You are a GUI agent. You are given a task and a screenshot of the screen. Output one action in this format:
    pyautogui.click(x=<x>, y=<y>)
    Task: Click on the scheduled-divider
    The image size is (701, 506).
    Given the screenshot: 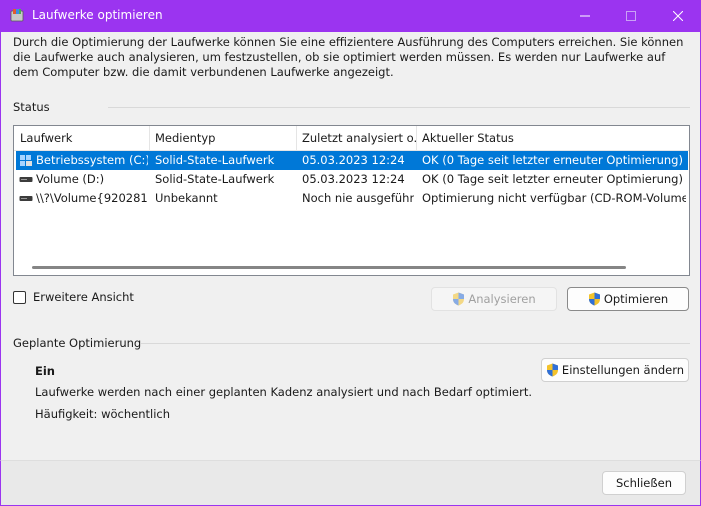 What is the action you would take?
    pyautogui.click(x=415, y=343)
    